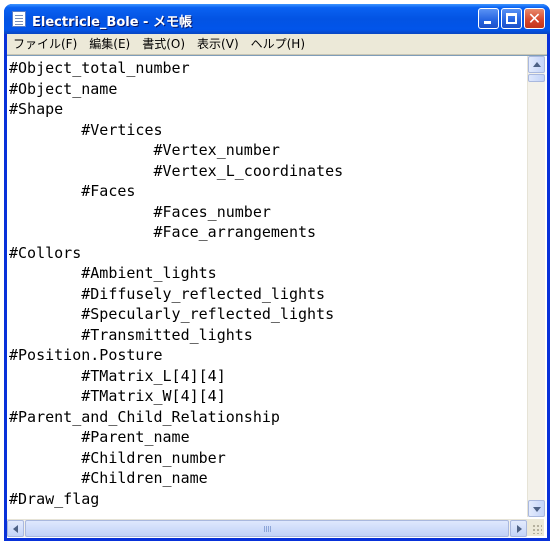  What do you see at coordinates (86, 129) in the screenshot?
I see `text-line: #Vertices` at bounding box center [86, 129].